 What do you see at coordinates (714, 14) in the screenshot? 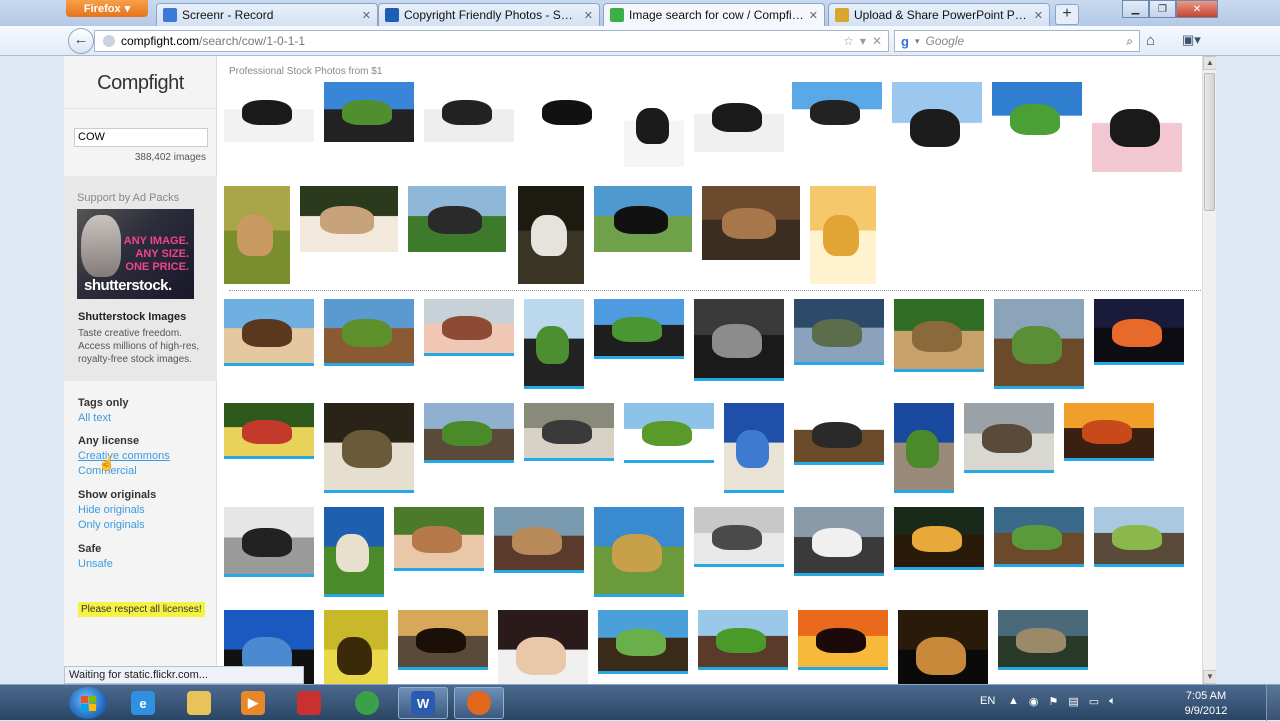
I see `tab-2: Image search for cow / Compfight / ... ✕` at bounding box center [714, 14].